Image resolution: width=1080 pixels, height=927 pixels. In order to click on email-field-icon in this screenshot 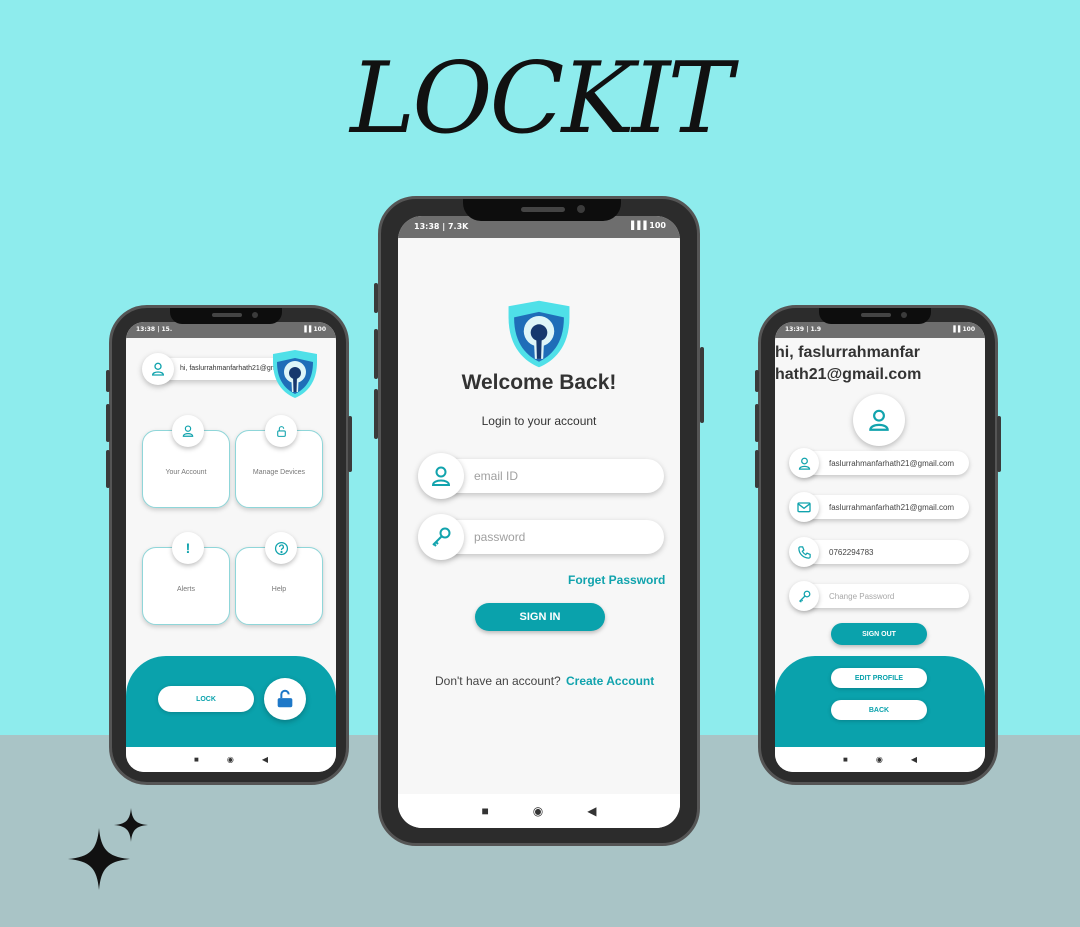, I will do `click(441, 476)`.